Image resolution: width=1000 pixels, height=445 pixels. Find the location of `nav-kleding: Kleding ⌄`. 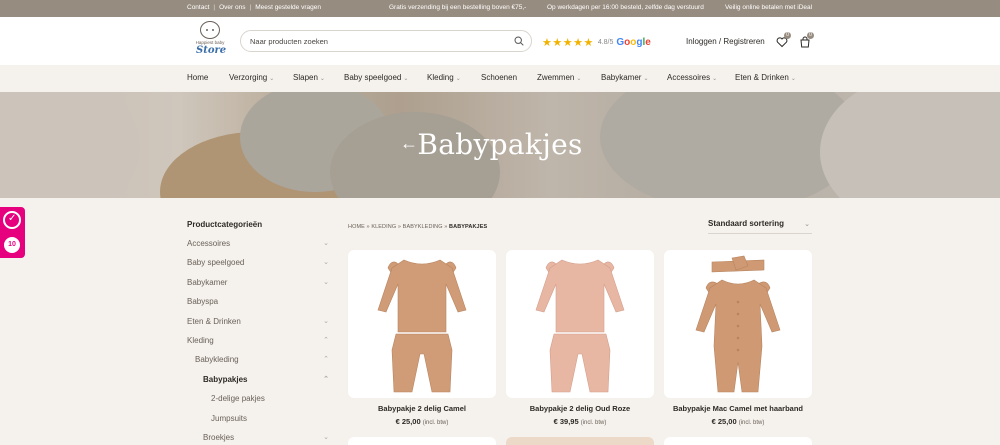

nav-kleding: Kleding ⌄ is located at coordinates (444, 77).